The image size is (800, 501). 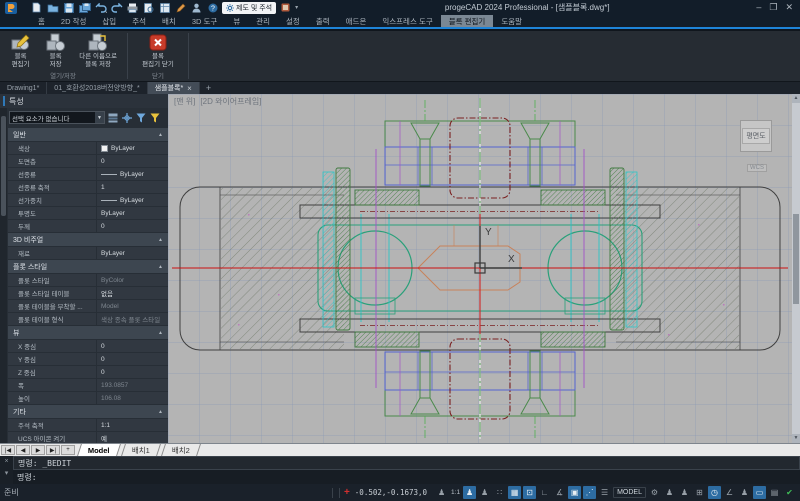 What do you see at coordinates (756, 136) in the screenshot?
I see `viewcube: 평면도` at bounding box center [756, 136].